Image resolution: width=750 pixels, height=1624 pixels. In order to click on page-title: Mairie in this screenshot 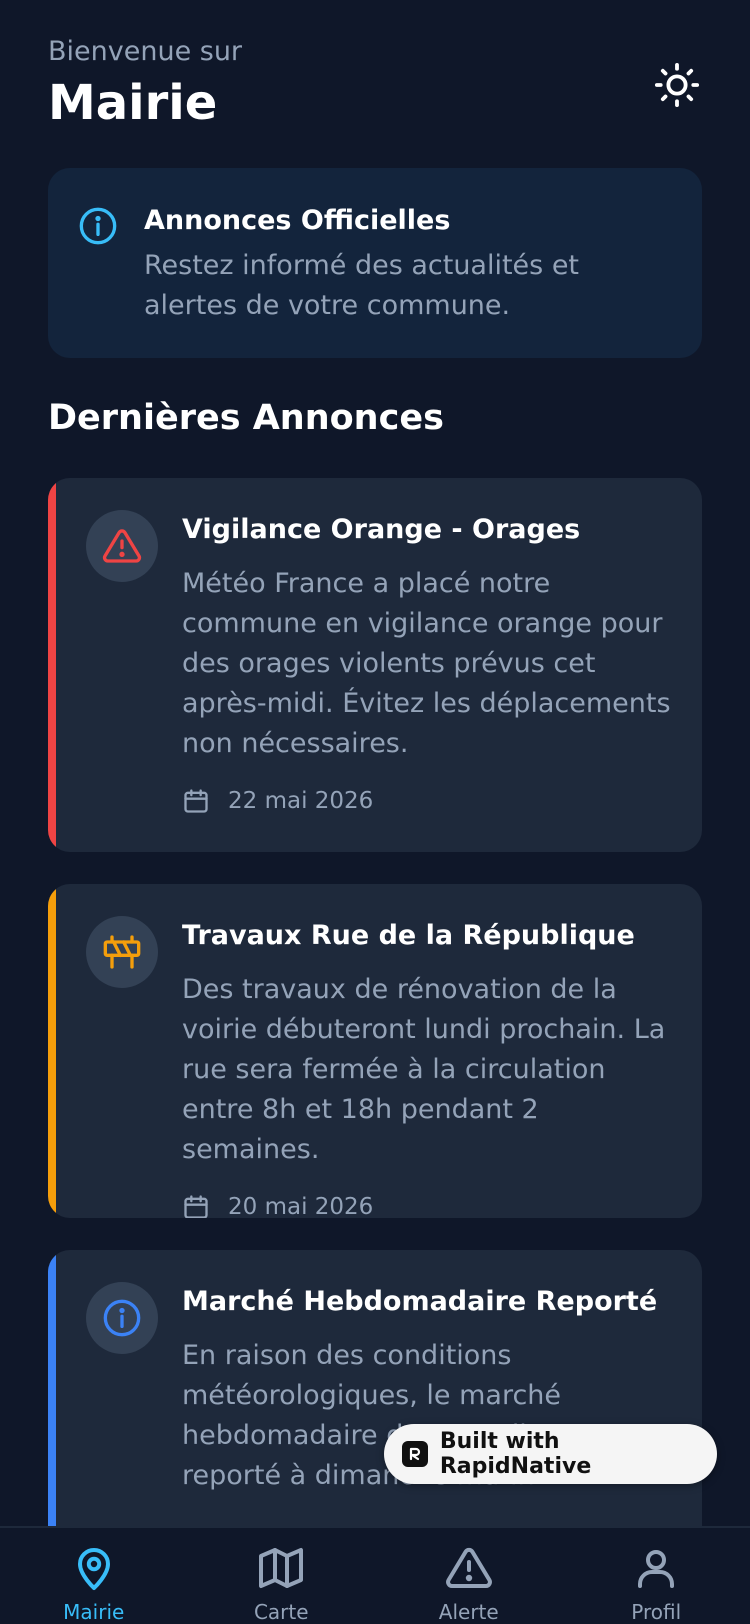, I will do `click(133, 103)`.